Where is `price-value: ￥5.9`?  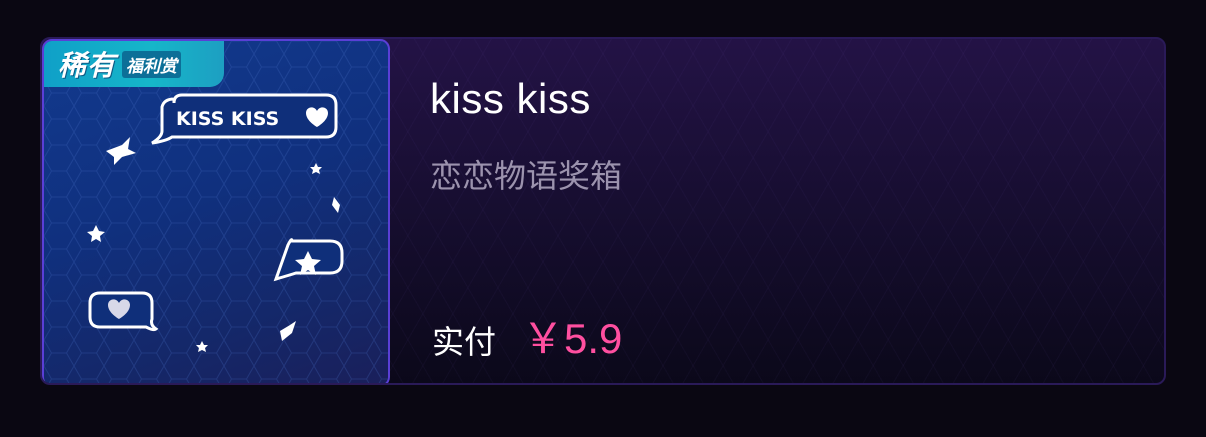
price-value: ￥5.9 is located at coordinates (572, 338).